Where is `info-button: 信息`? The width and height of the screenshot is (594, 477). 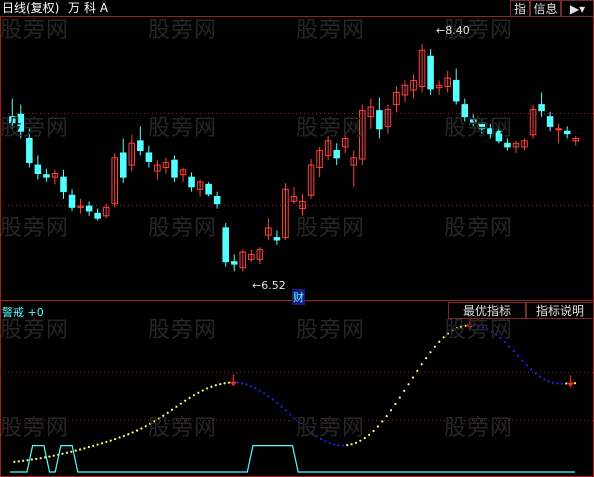
info-button: 信息 is located at coordinates (545, 8).